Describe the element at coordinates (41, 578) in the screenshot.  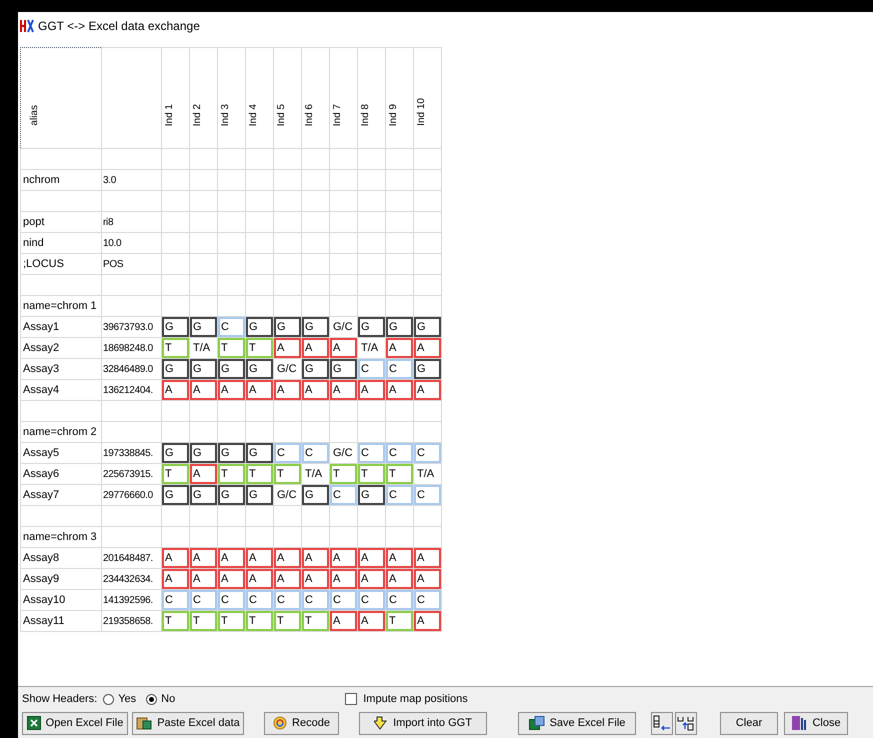
I see `row-label: Assay9` at that location.